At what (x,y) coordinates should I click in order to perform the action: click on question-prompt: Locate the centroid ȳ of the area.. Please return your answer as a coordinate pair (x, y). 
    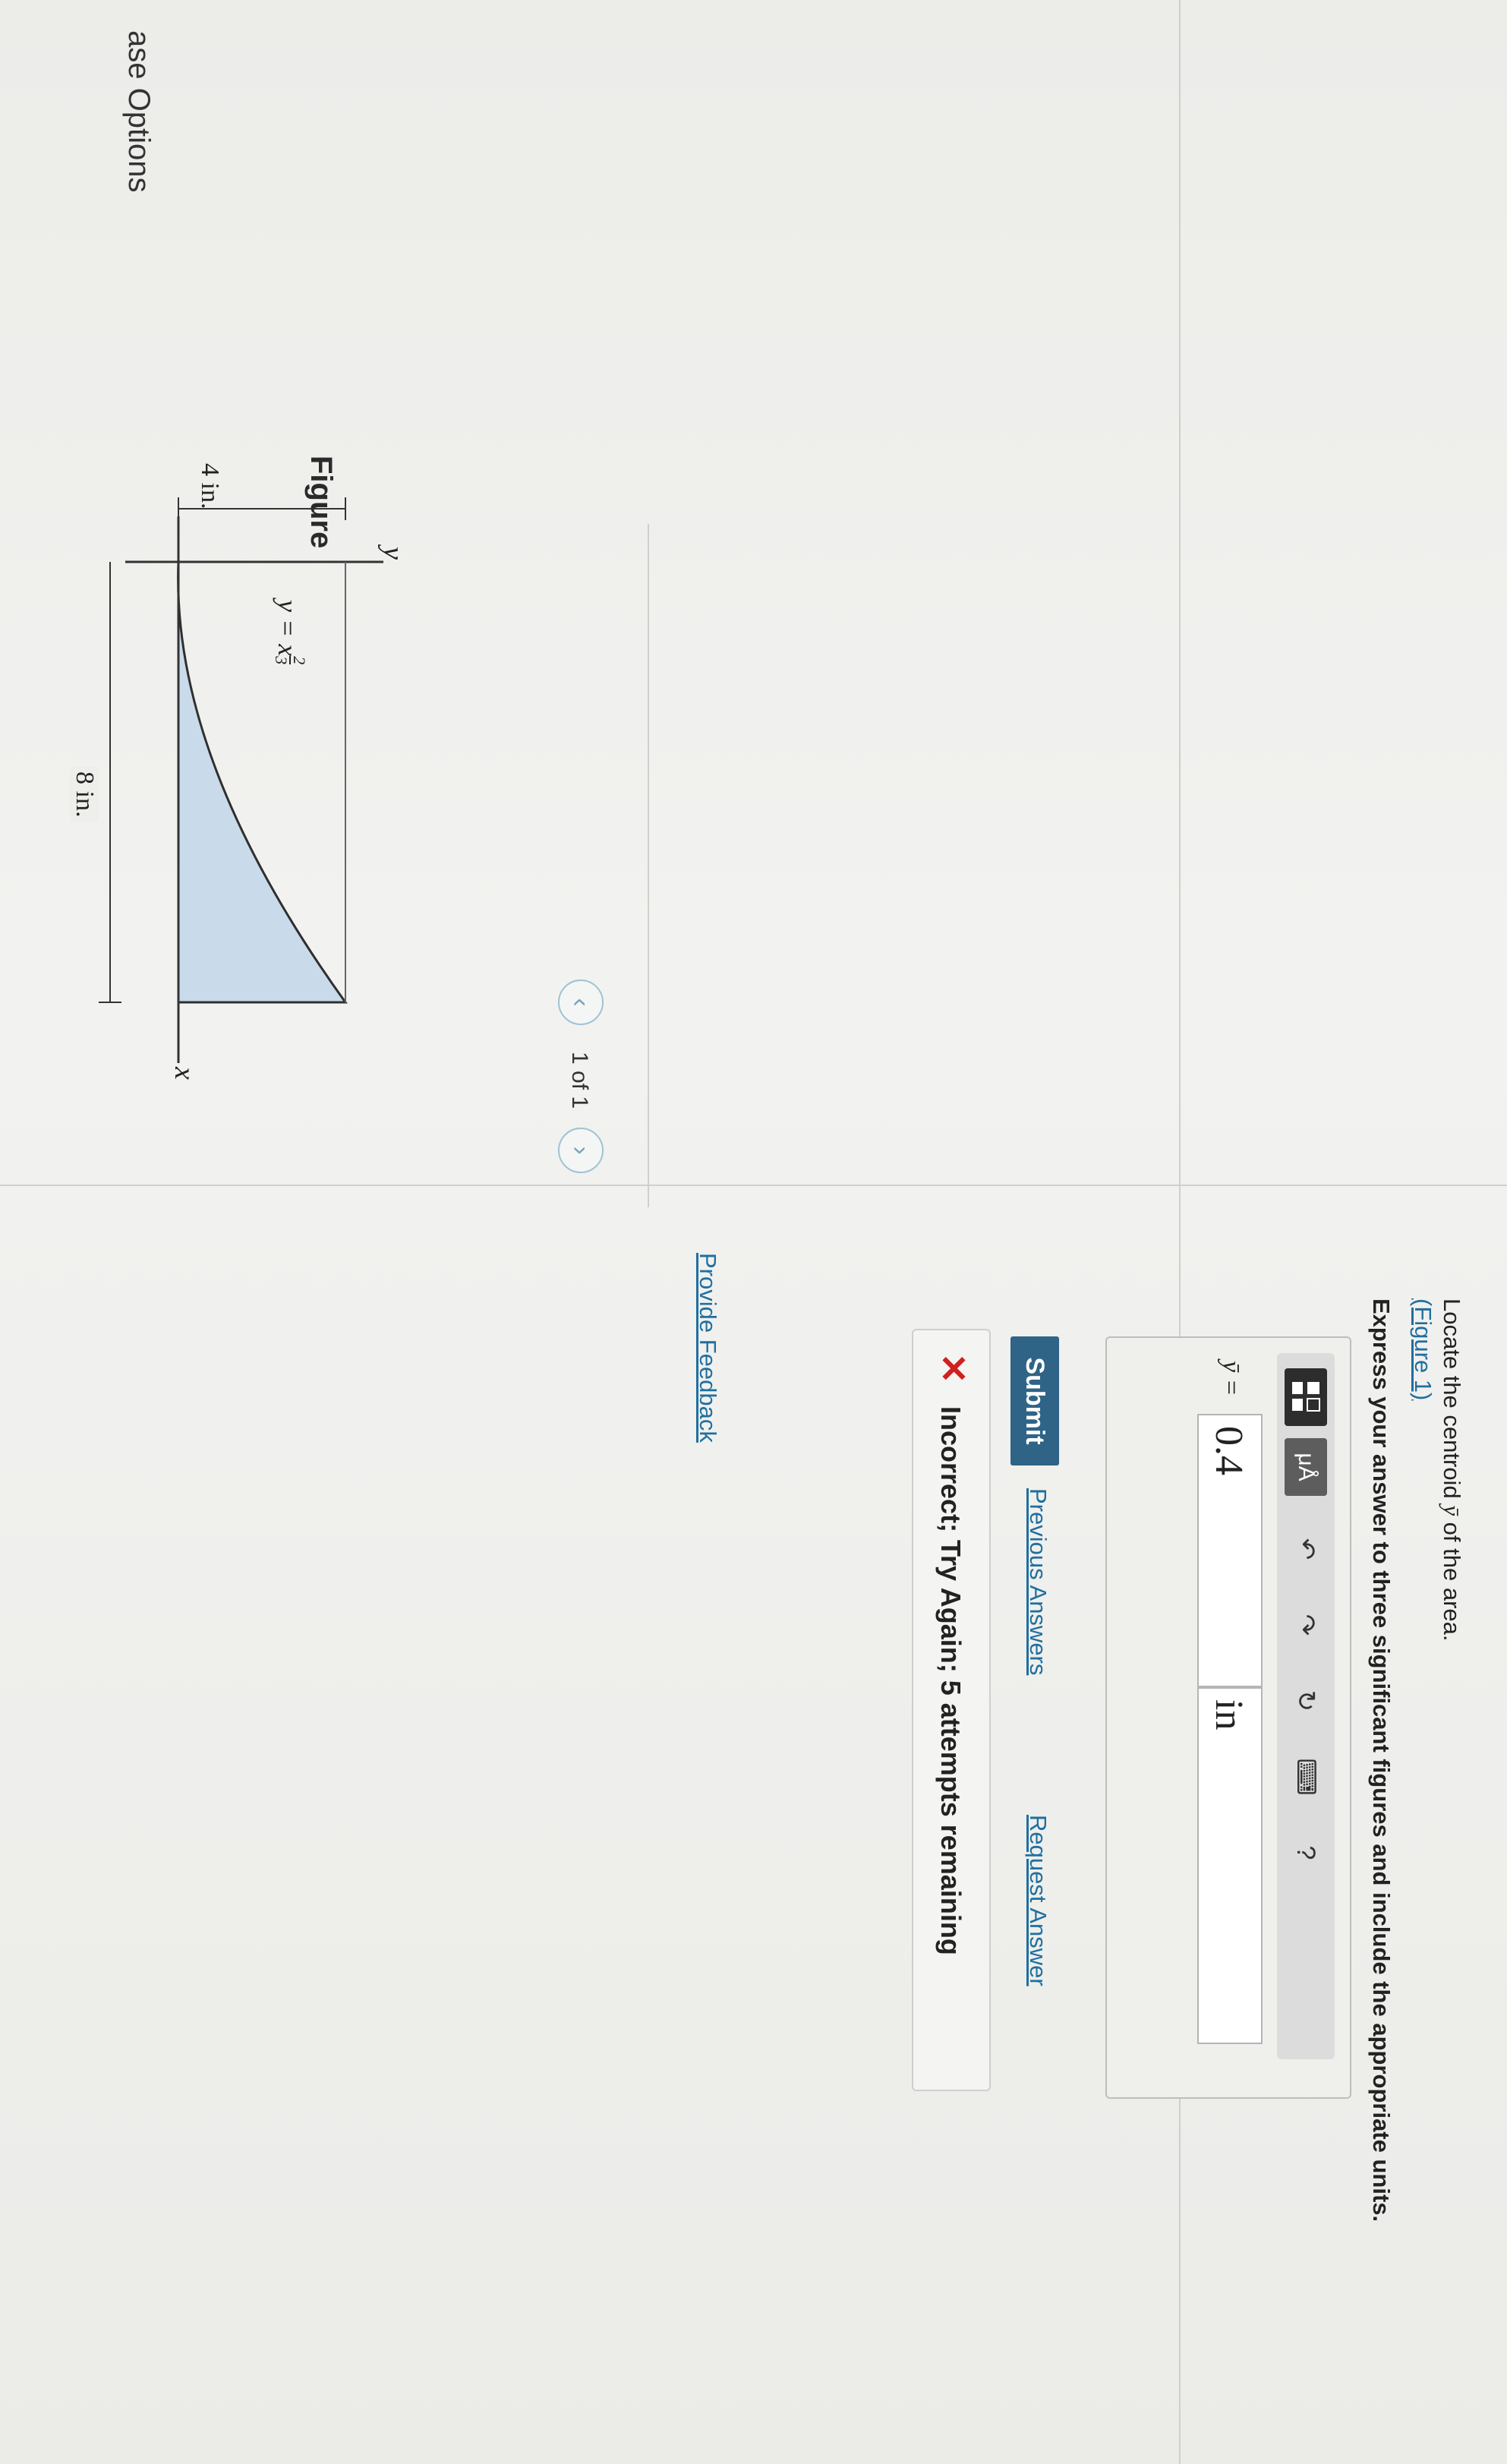
    Looking at the image, I should click on (1451, 1470).